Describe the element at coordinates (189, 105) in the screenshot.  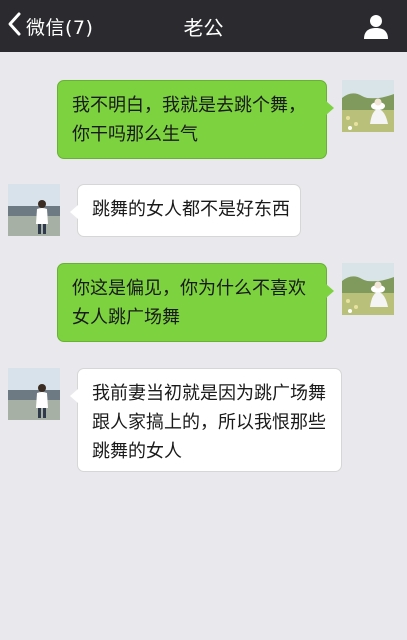
I see `message-text: 我不明白，我就是去跳个舞，` at that location.